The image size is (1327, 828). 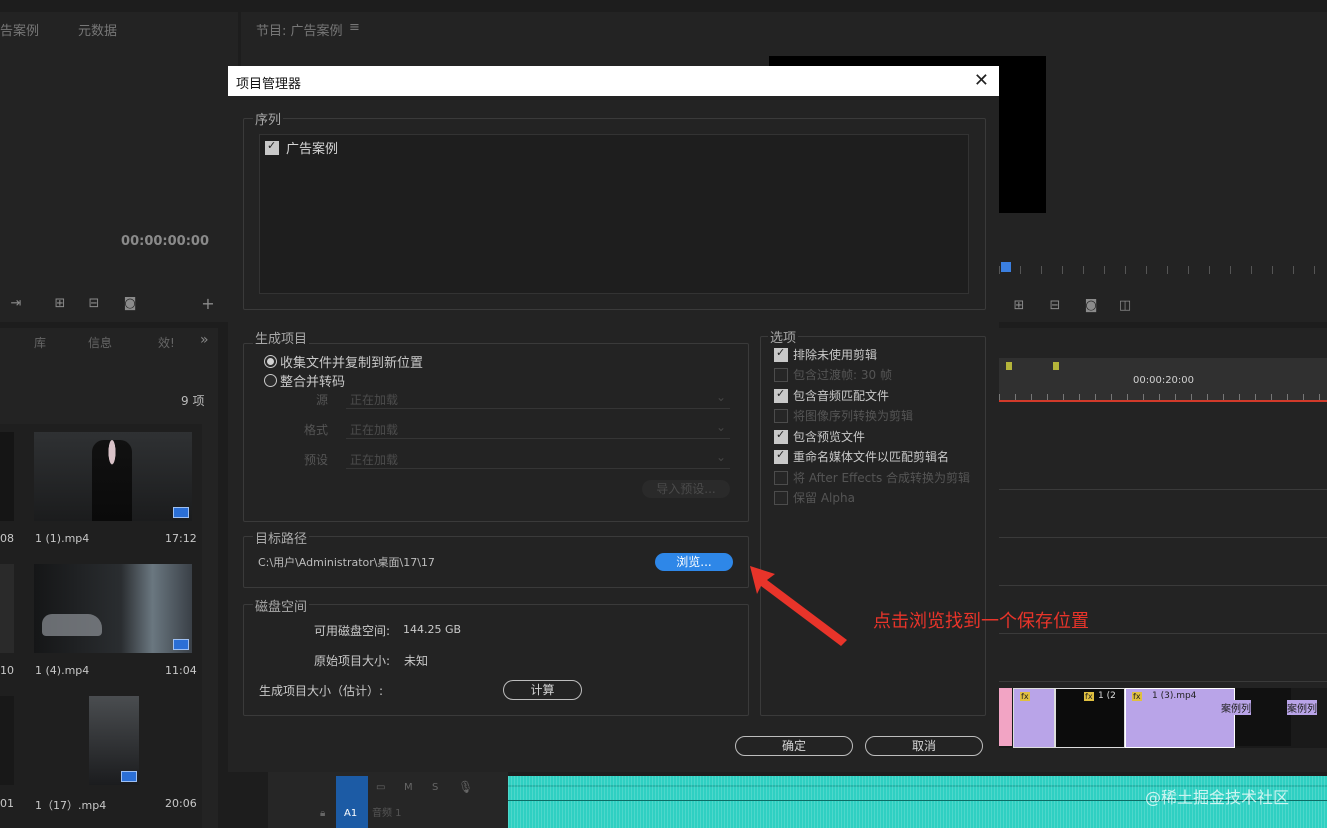 What do you see at coordinates (380, 787) in the screenshot?
I see `sync-icon: ▭` at bounding box center [380, 787].